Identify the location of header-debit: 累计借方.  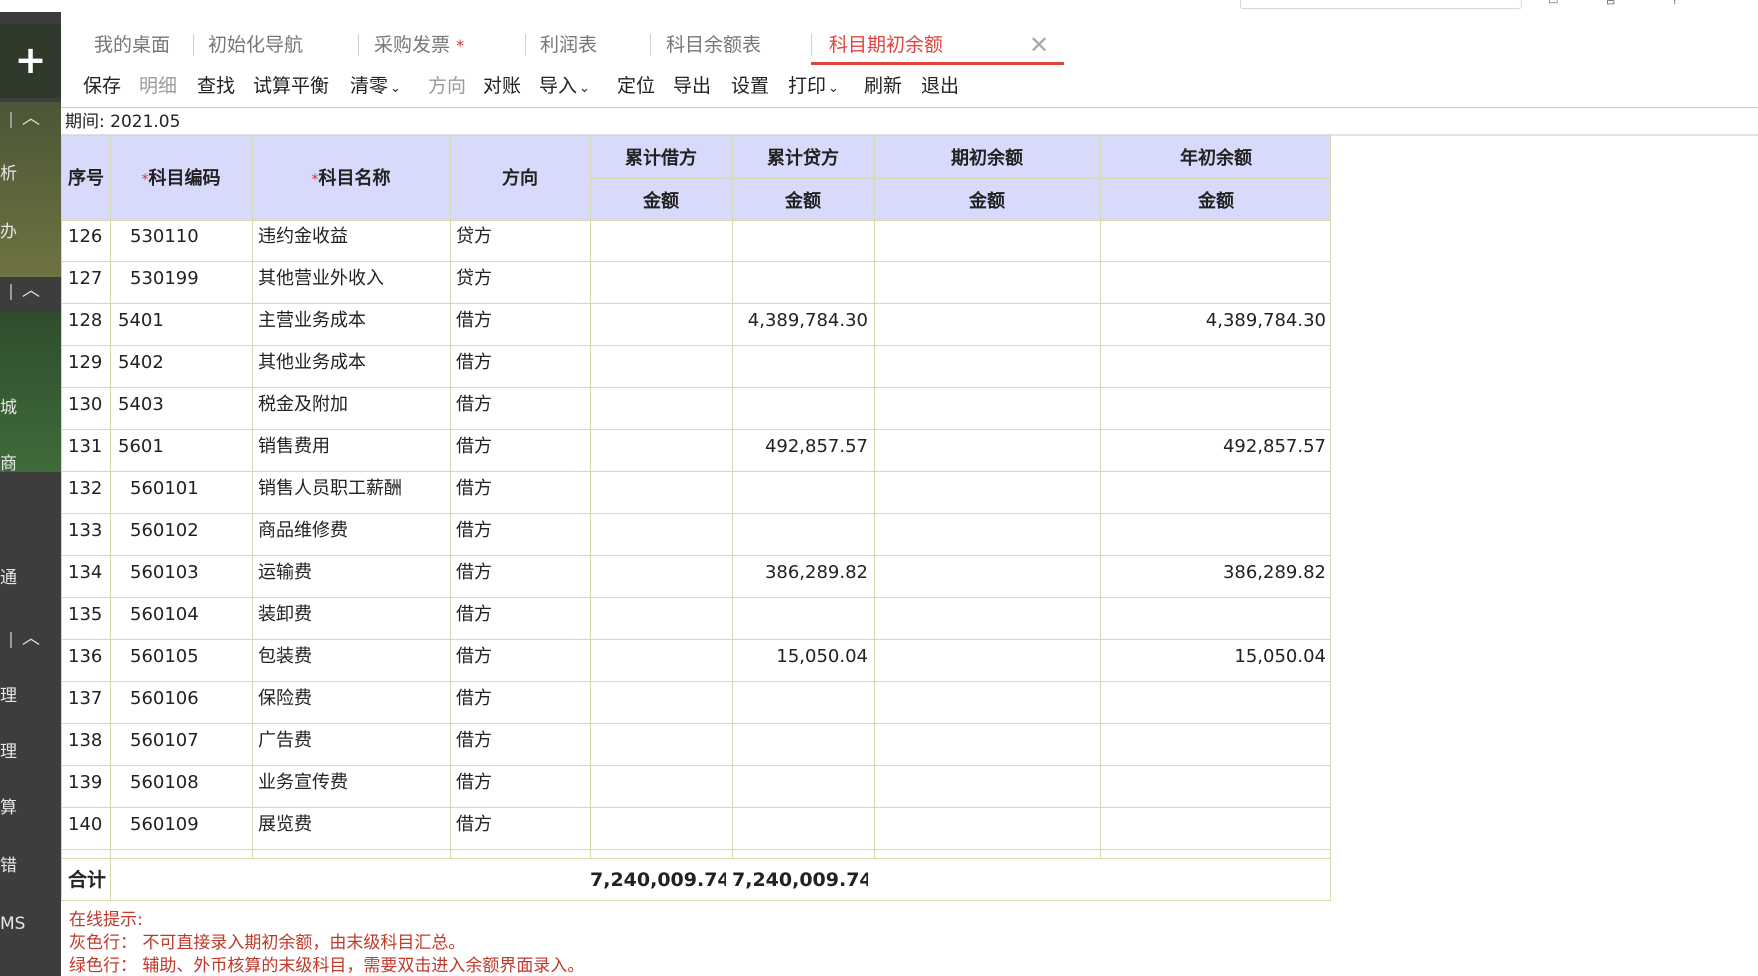
(661, 157).